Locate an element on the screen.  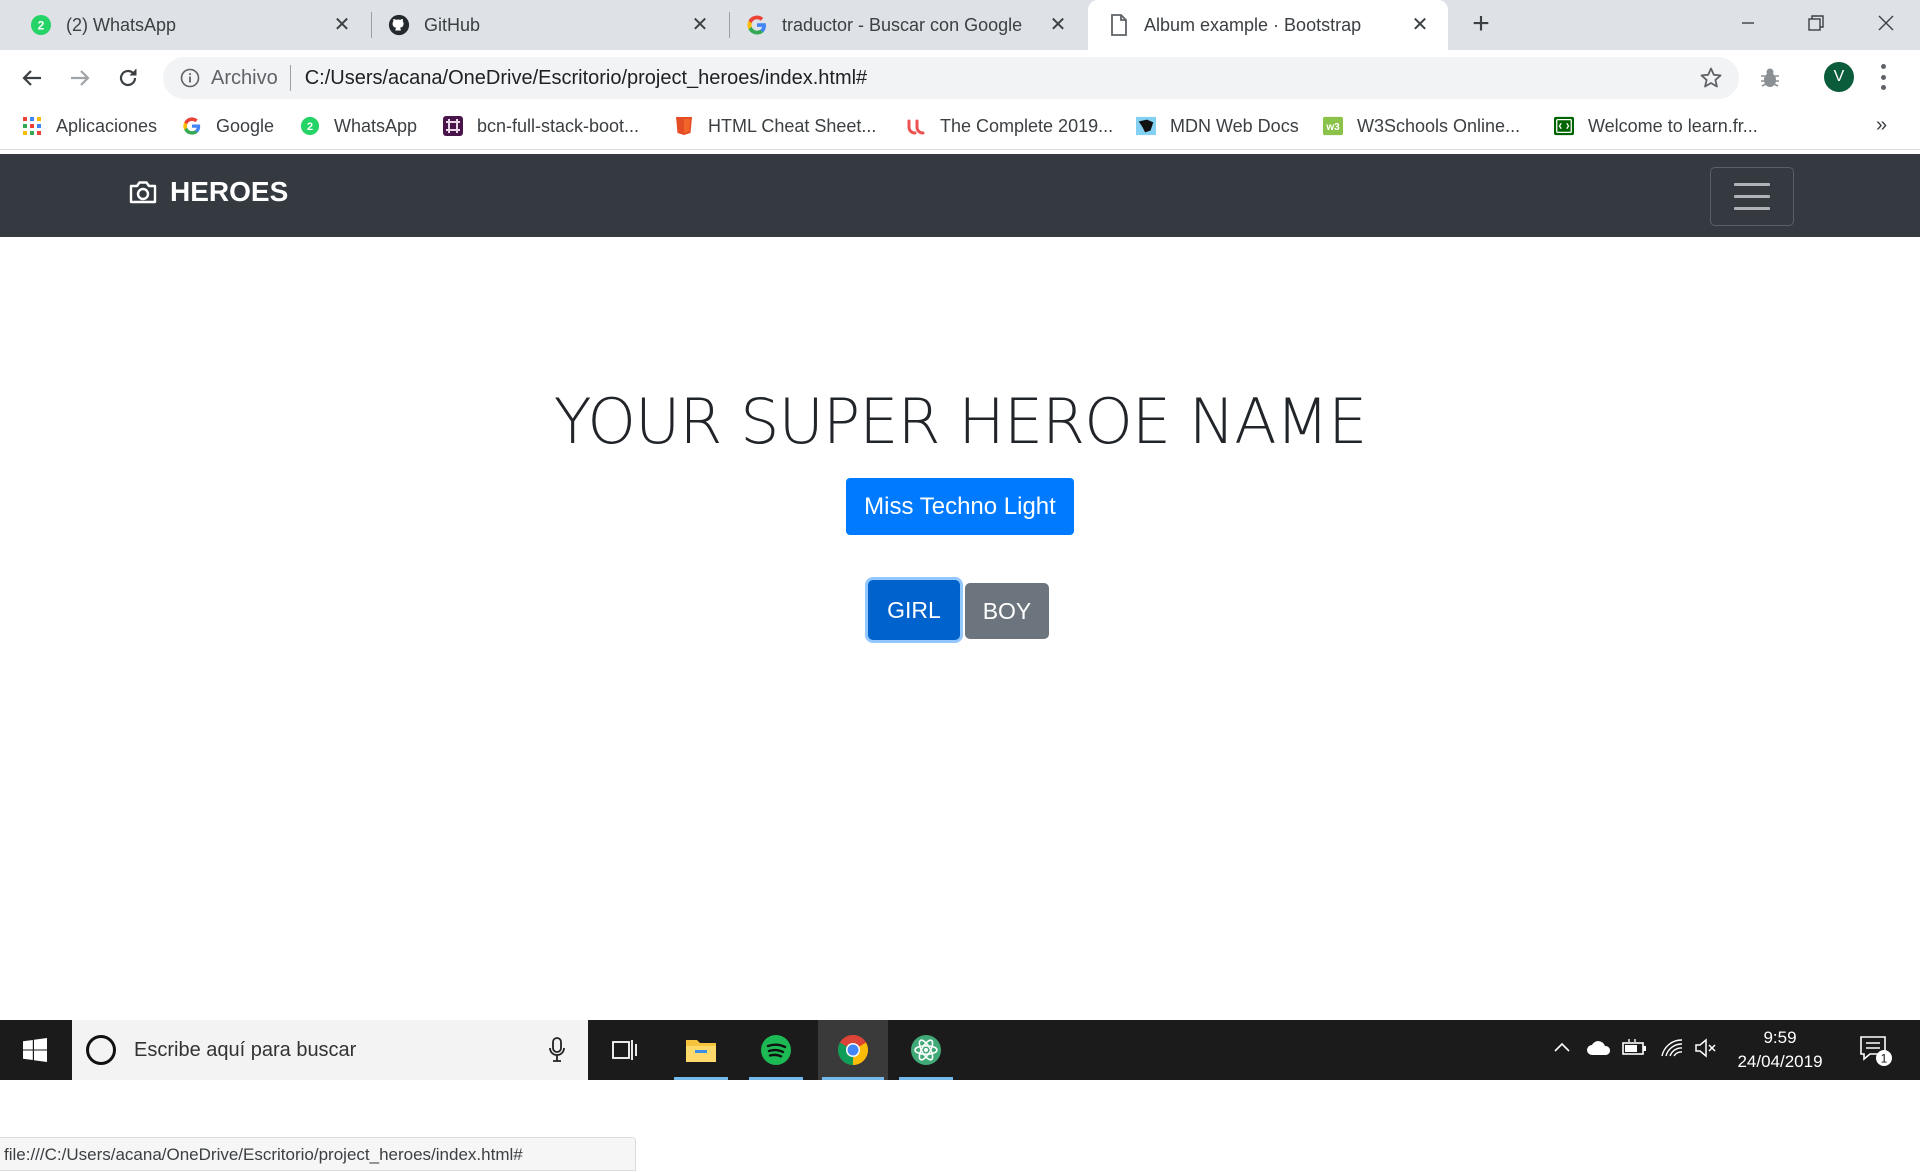
page-title: YOUR SUPER HEROE NAME is located at coordinates (960, 421).